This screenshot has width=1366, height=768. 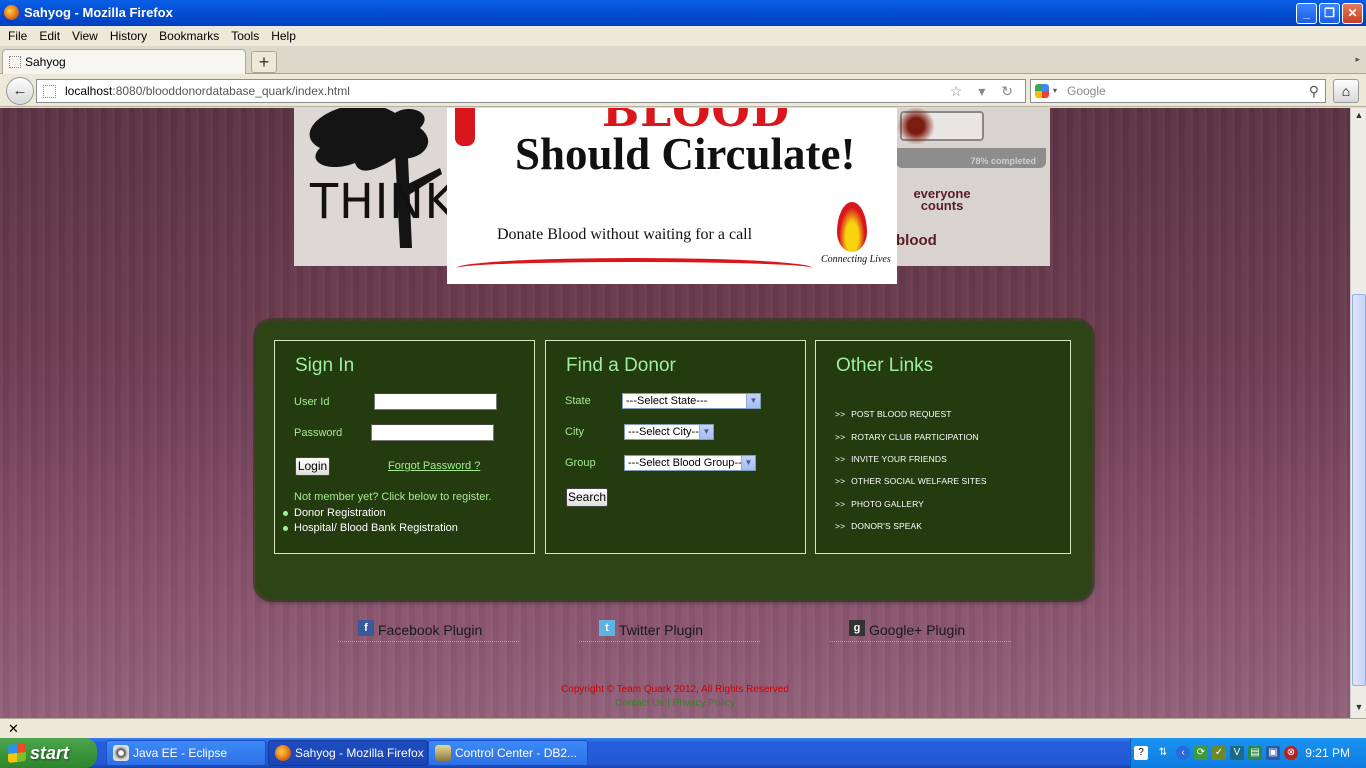 What do you see at coordinates (432, 432) in the screenshot?
I see `password-input` at bounding box center [432, 432].